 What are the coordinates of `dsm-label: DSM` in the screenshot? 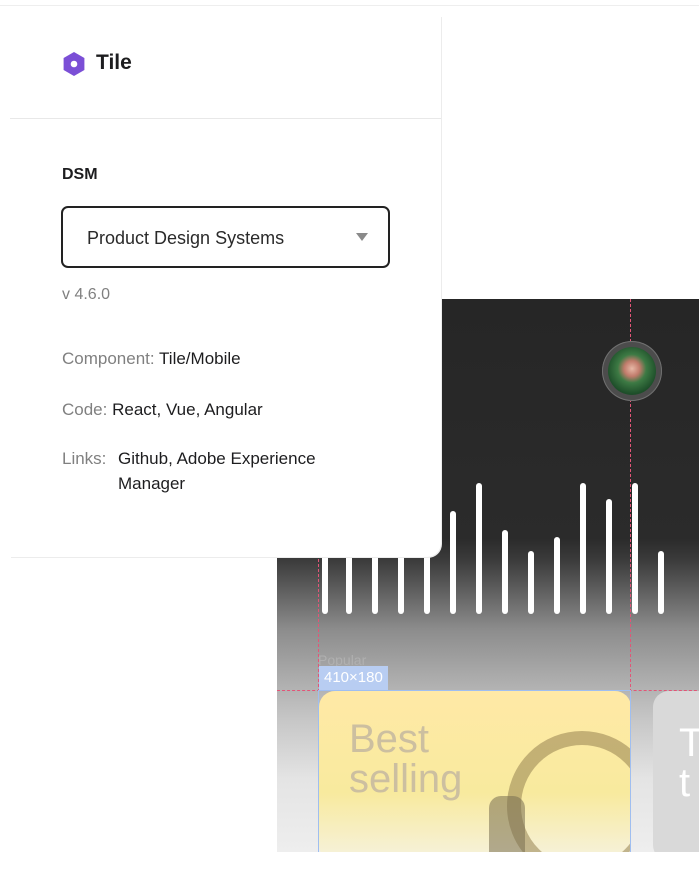 It's located at (80, 174).